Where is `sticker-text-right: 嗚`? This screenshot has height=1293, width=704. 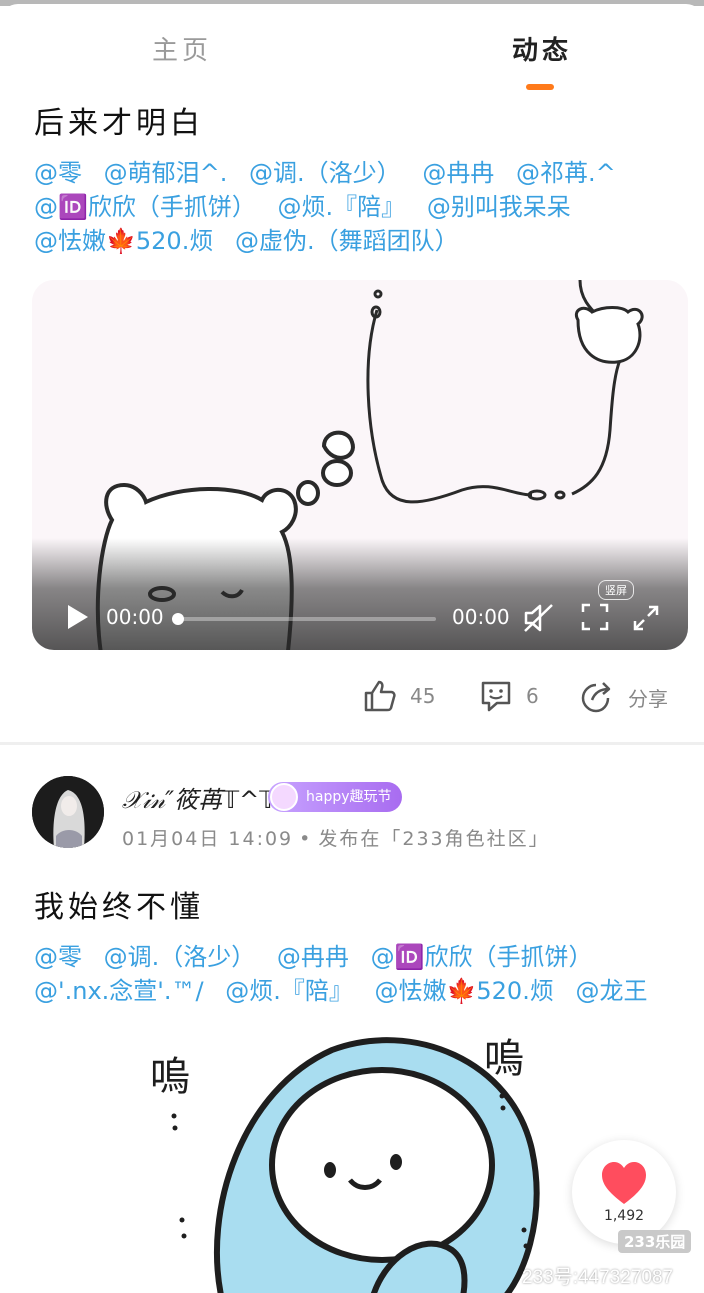 sticker-text-right: 嗚 is located at coordinates (504, 1059).